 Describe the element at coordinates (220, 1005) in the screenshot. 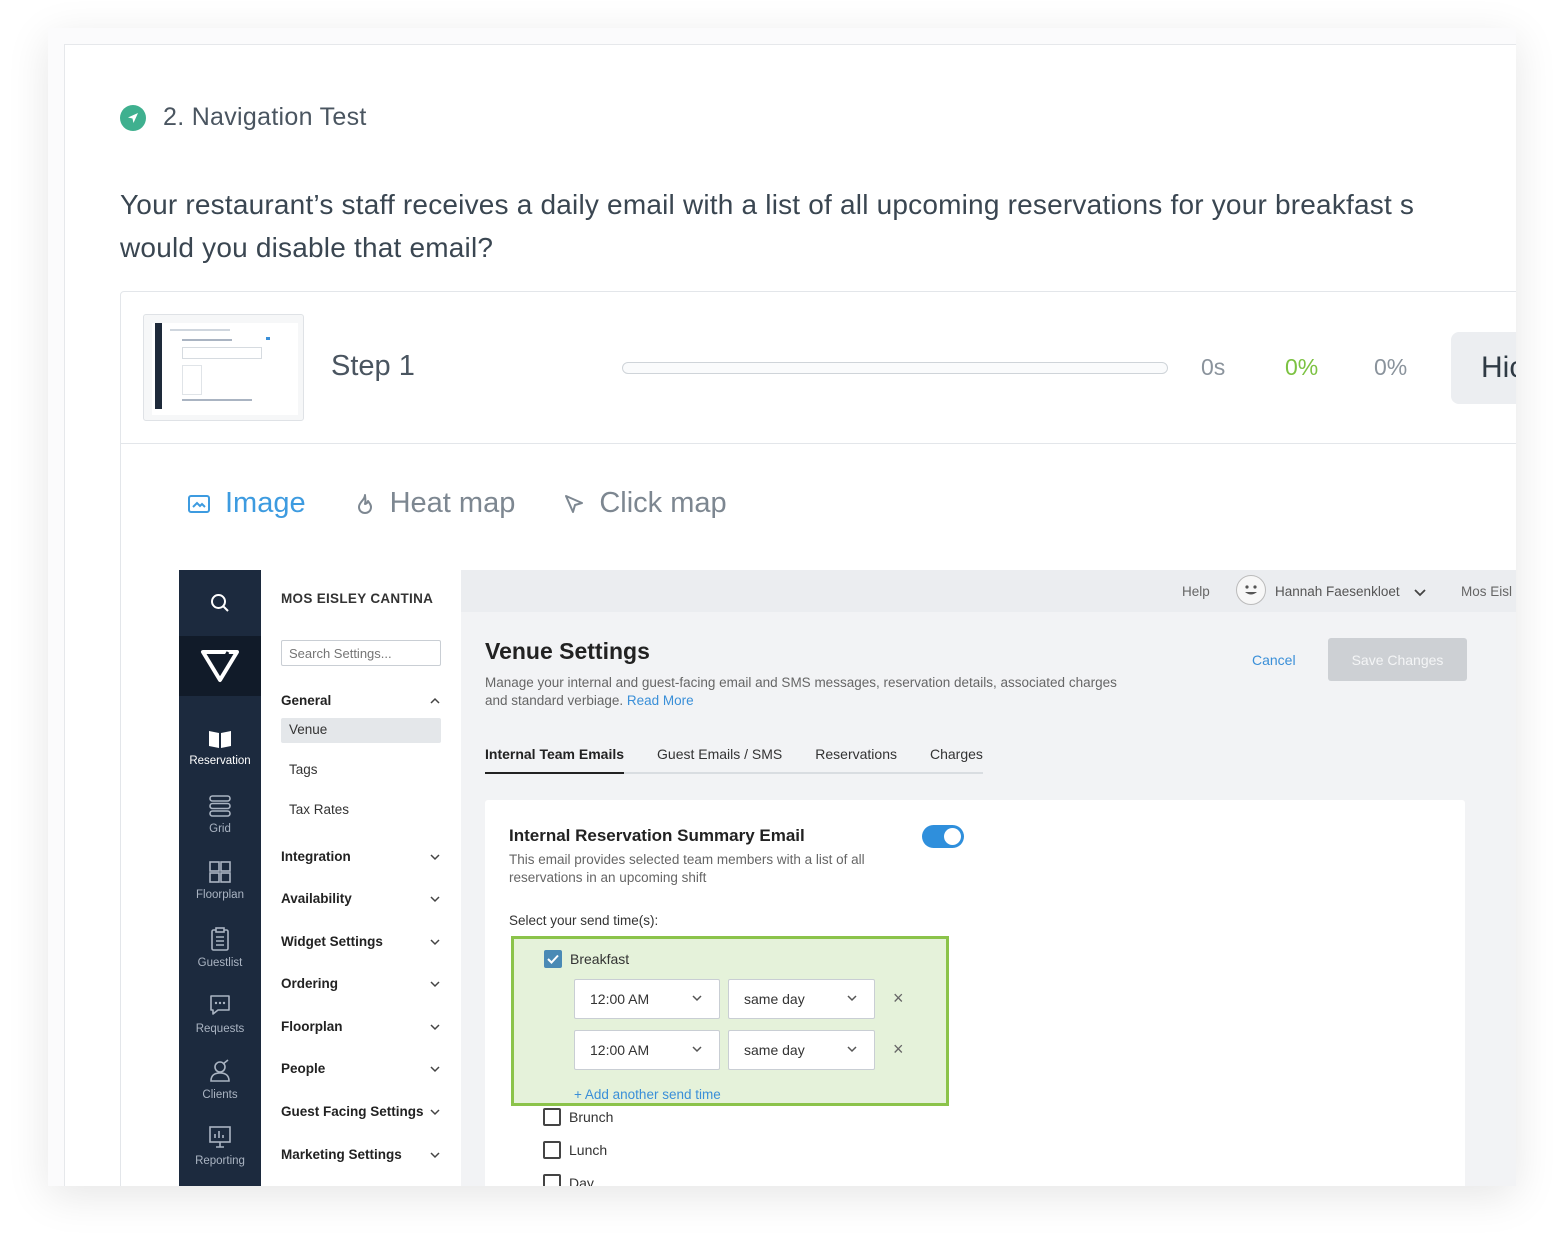

I see `chat-icon` at that location.